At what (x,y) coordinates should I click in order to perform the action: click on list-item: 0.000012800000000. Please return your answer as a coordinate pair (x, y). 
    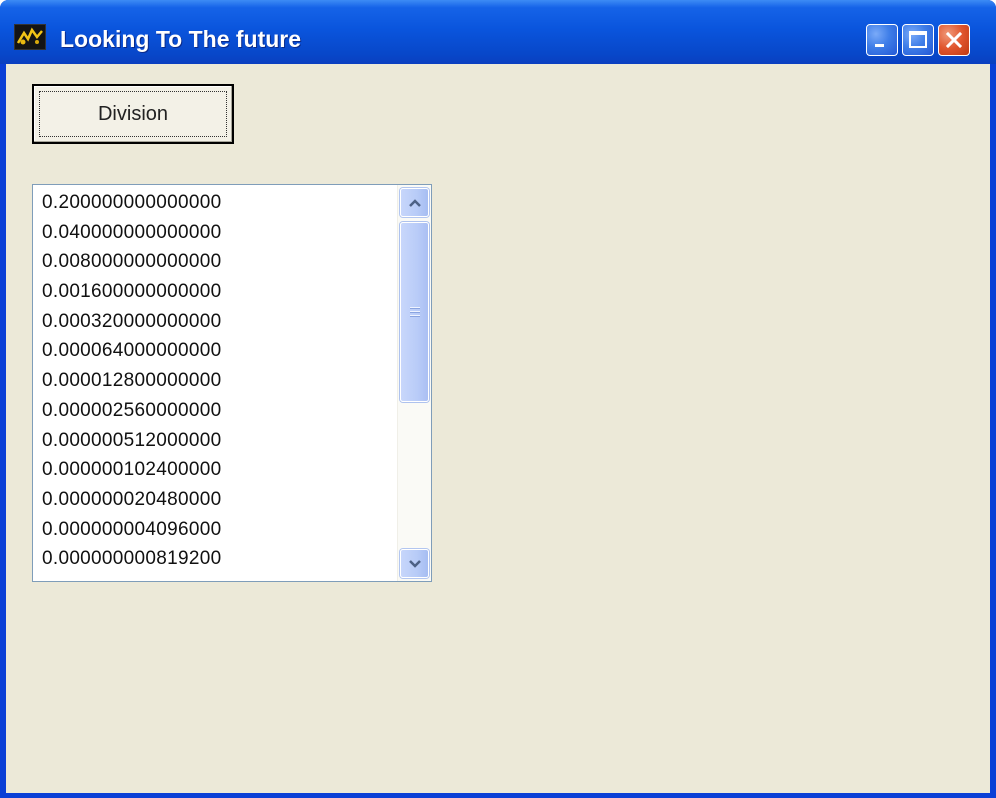
    Looking at the image, I should click on (215, 381).